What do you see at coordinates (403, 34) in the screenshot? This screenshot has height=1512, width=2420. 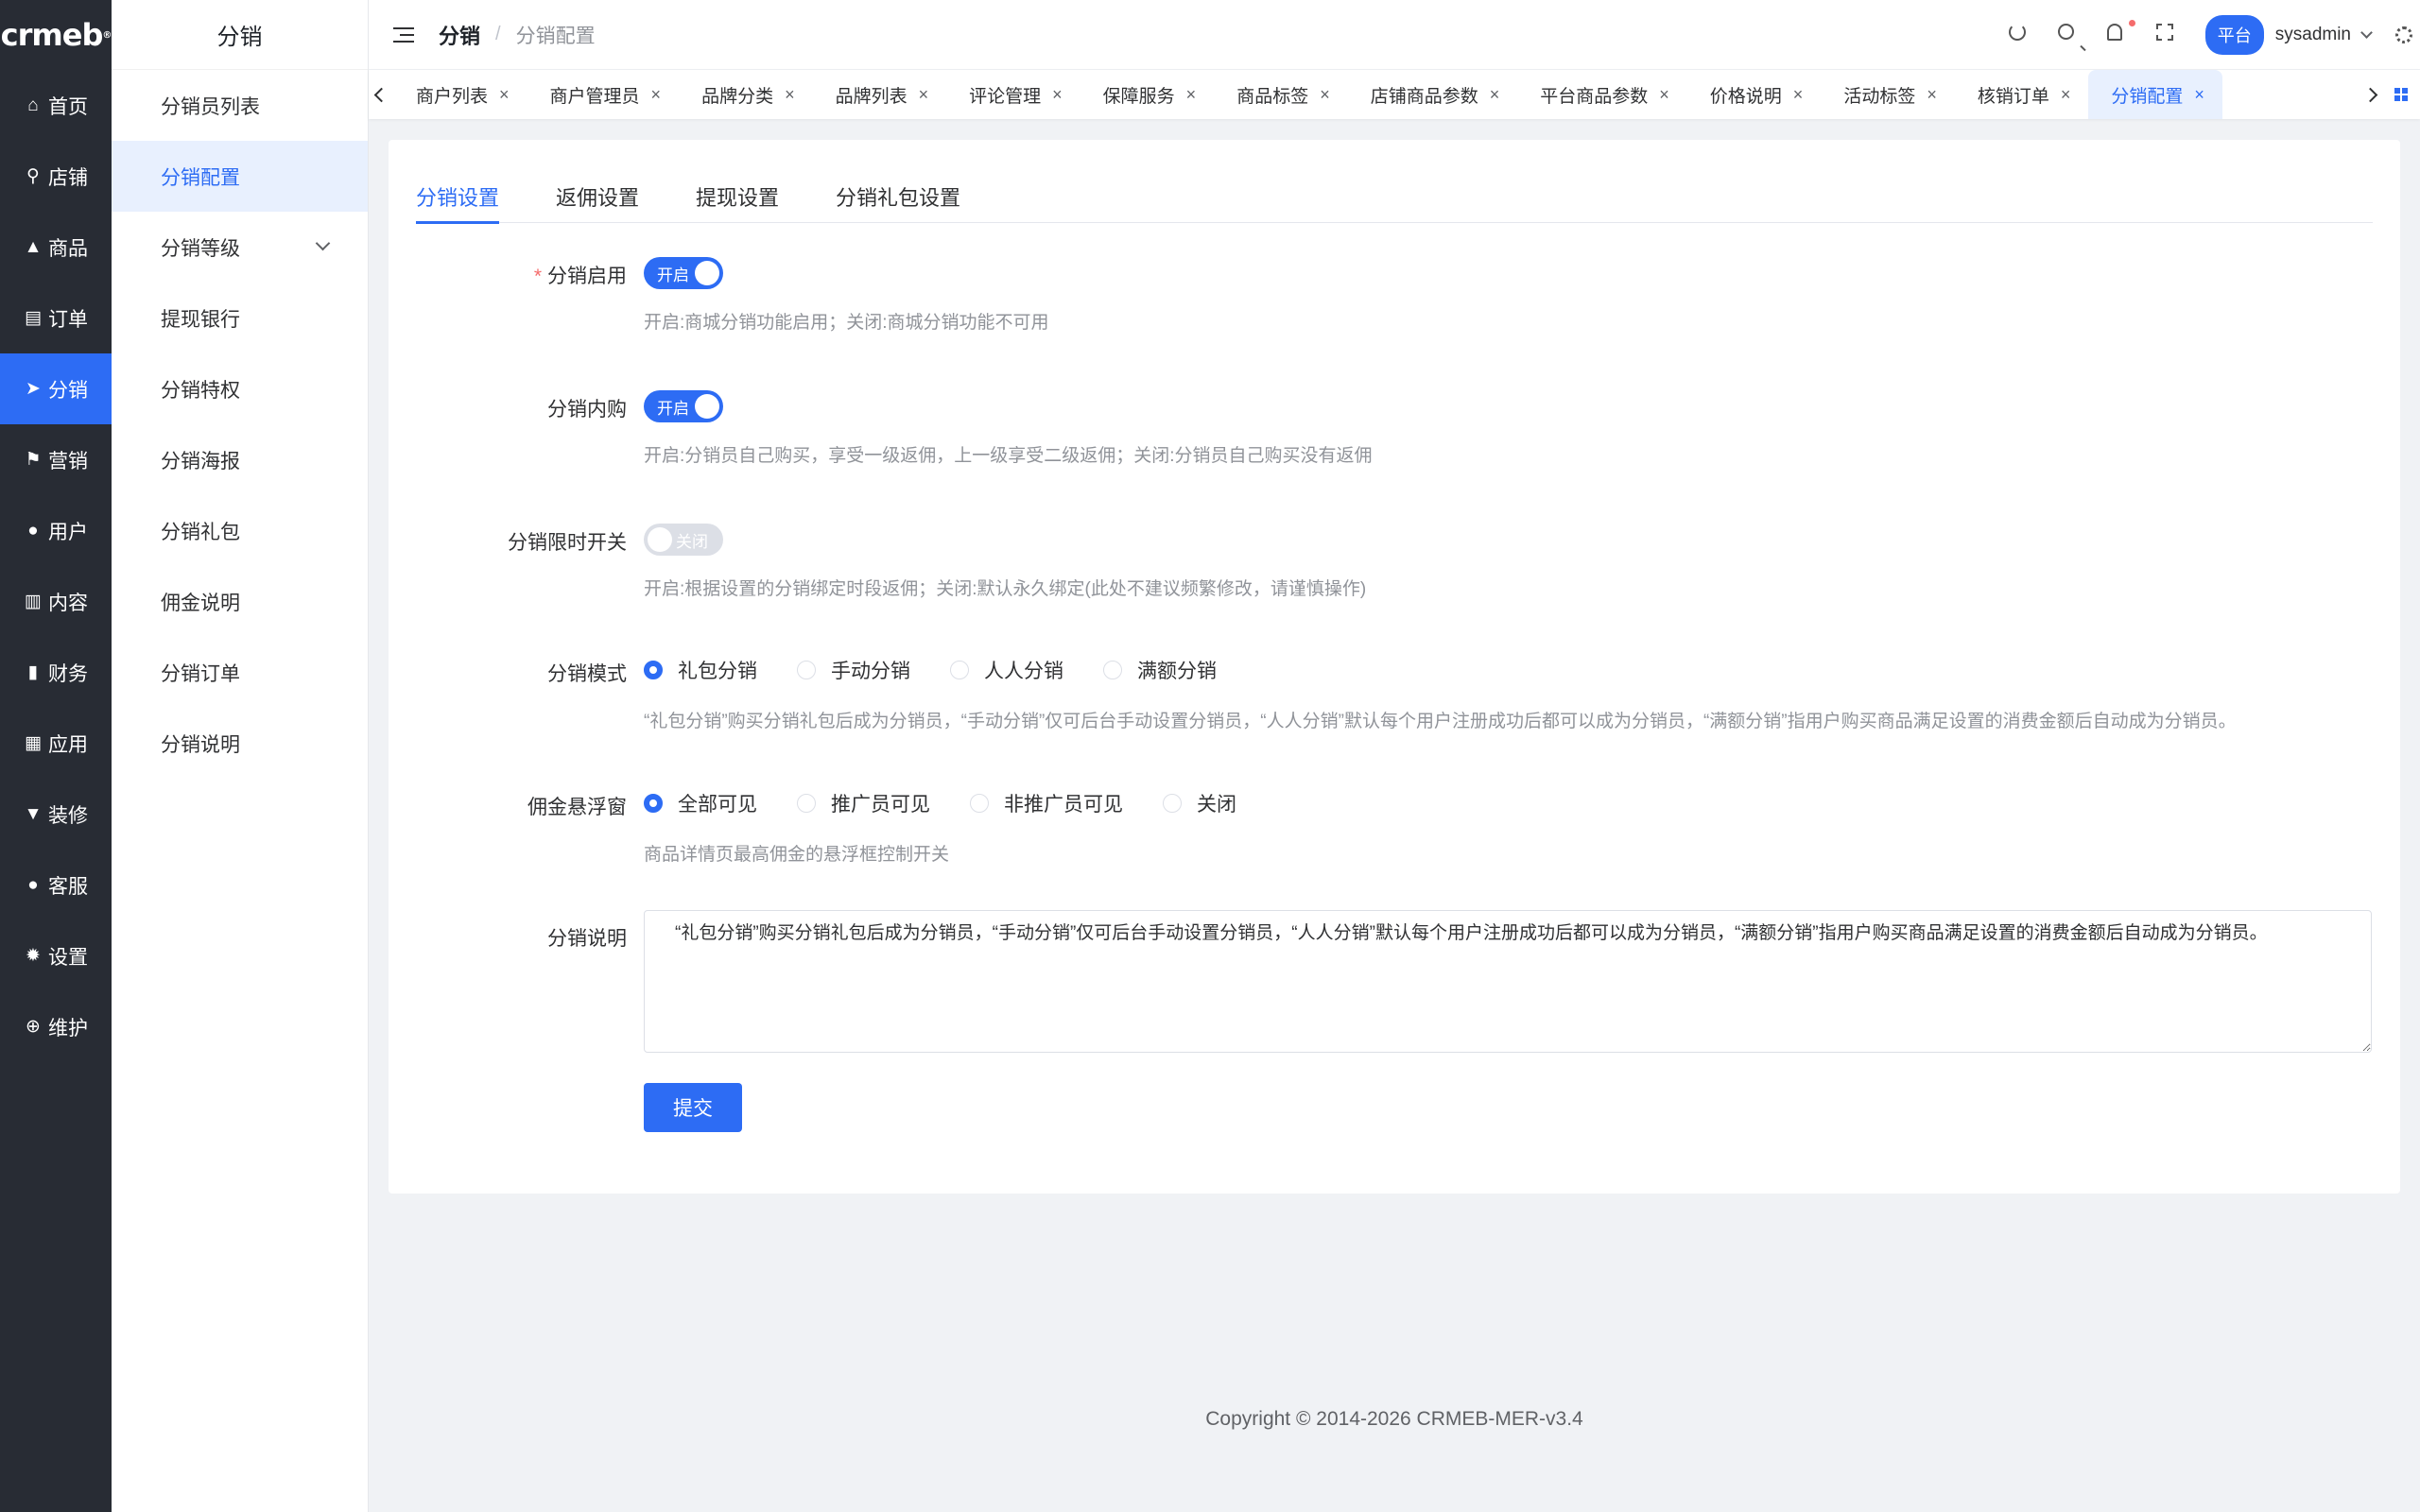 I see `menu-toggle-icon` at bounding box center [403, 34].